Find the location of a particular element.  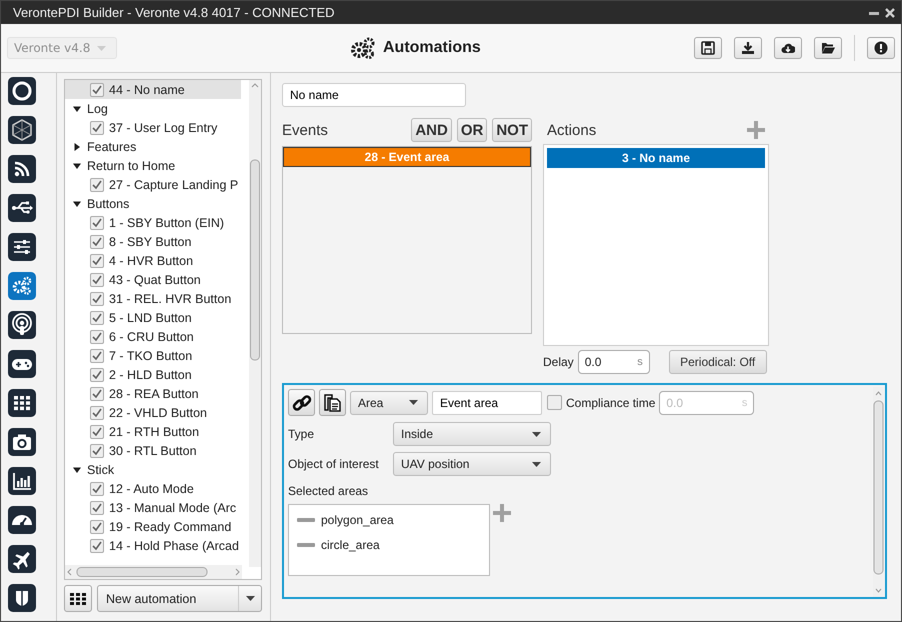

tree-group: Features is located at coordinates (153, 146).